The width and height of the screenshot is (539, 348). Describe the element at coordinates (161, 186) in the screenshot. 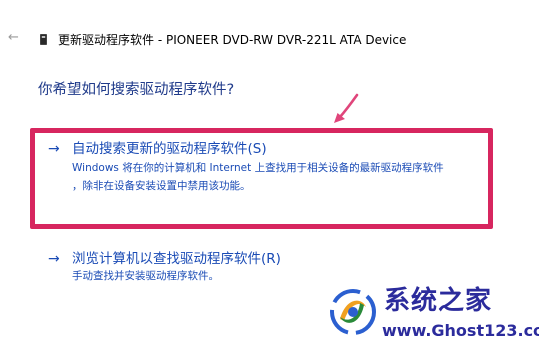

I see `auto-search-desc-line2: ，除非在设备安装设置中禁用该功能。` at that location.